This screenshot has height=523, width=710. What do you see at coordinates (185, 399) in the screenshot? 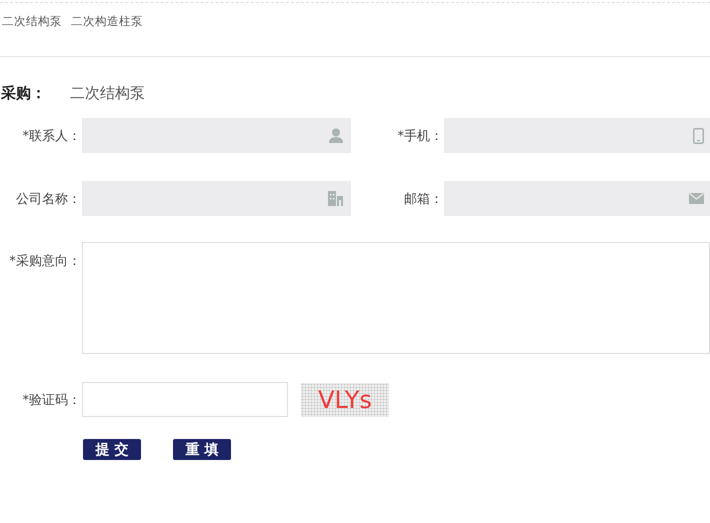
I see `captcha-field` at bounding box center [185, 399].